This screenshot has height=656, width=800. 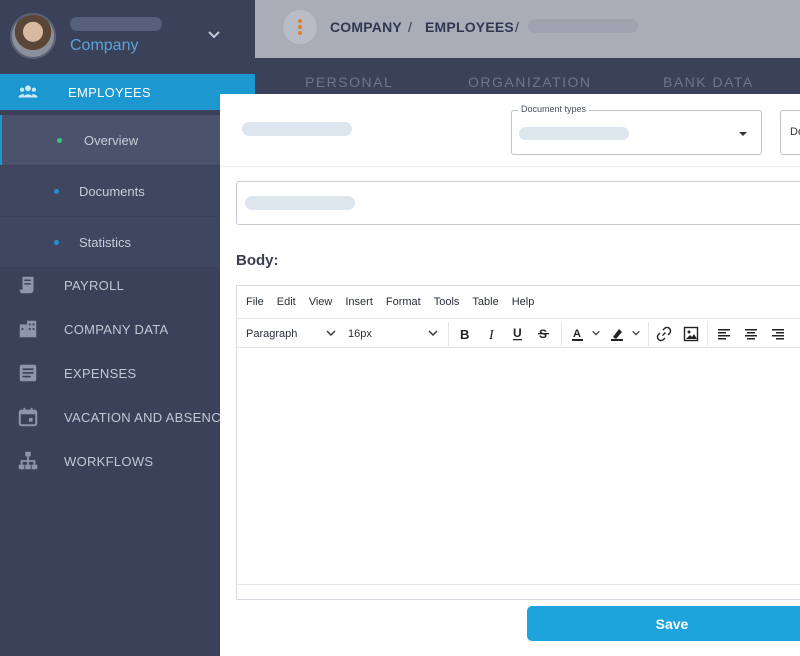 I want to click on receipt-icon, so click(x=26, y=285).